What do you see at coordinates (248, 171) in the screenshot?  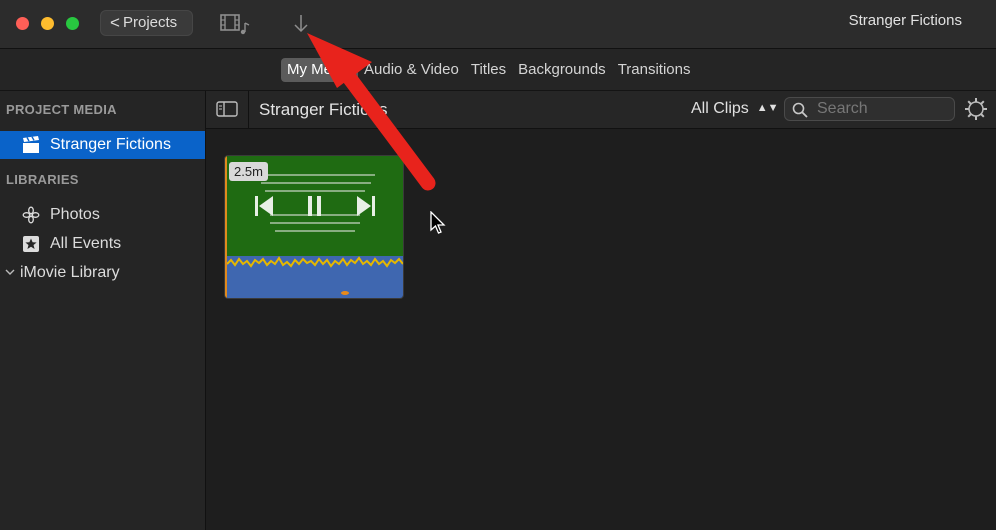 I see `clip-duration-badge: 2.5m` at bounding box center [248, 171].